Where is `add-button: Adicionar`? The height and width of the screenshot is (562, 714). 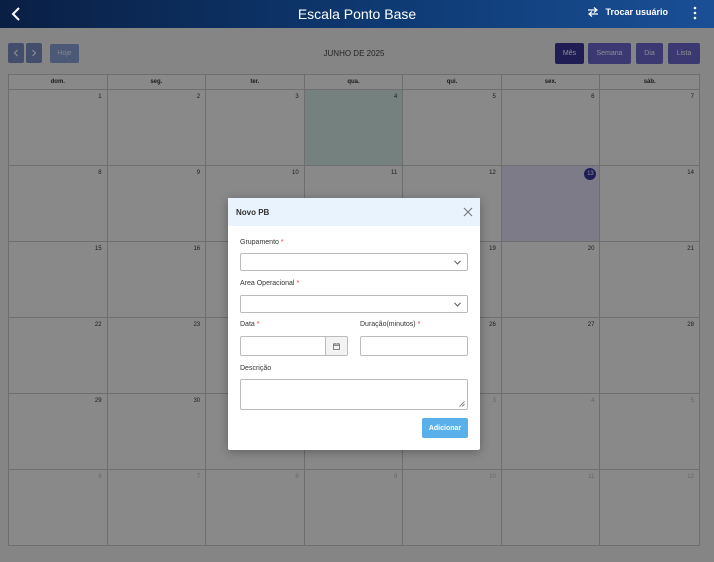 add-button: Adicionar is located at coordinates (445, 428).